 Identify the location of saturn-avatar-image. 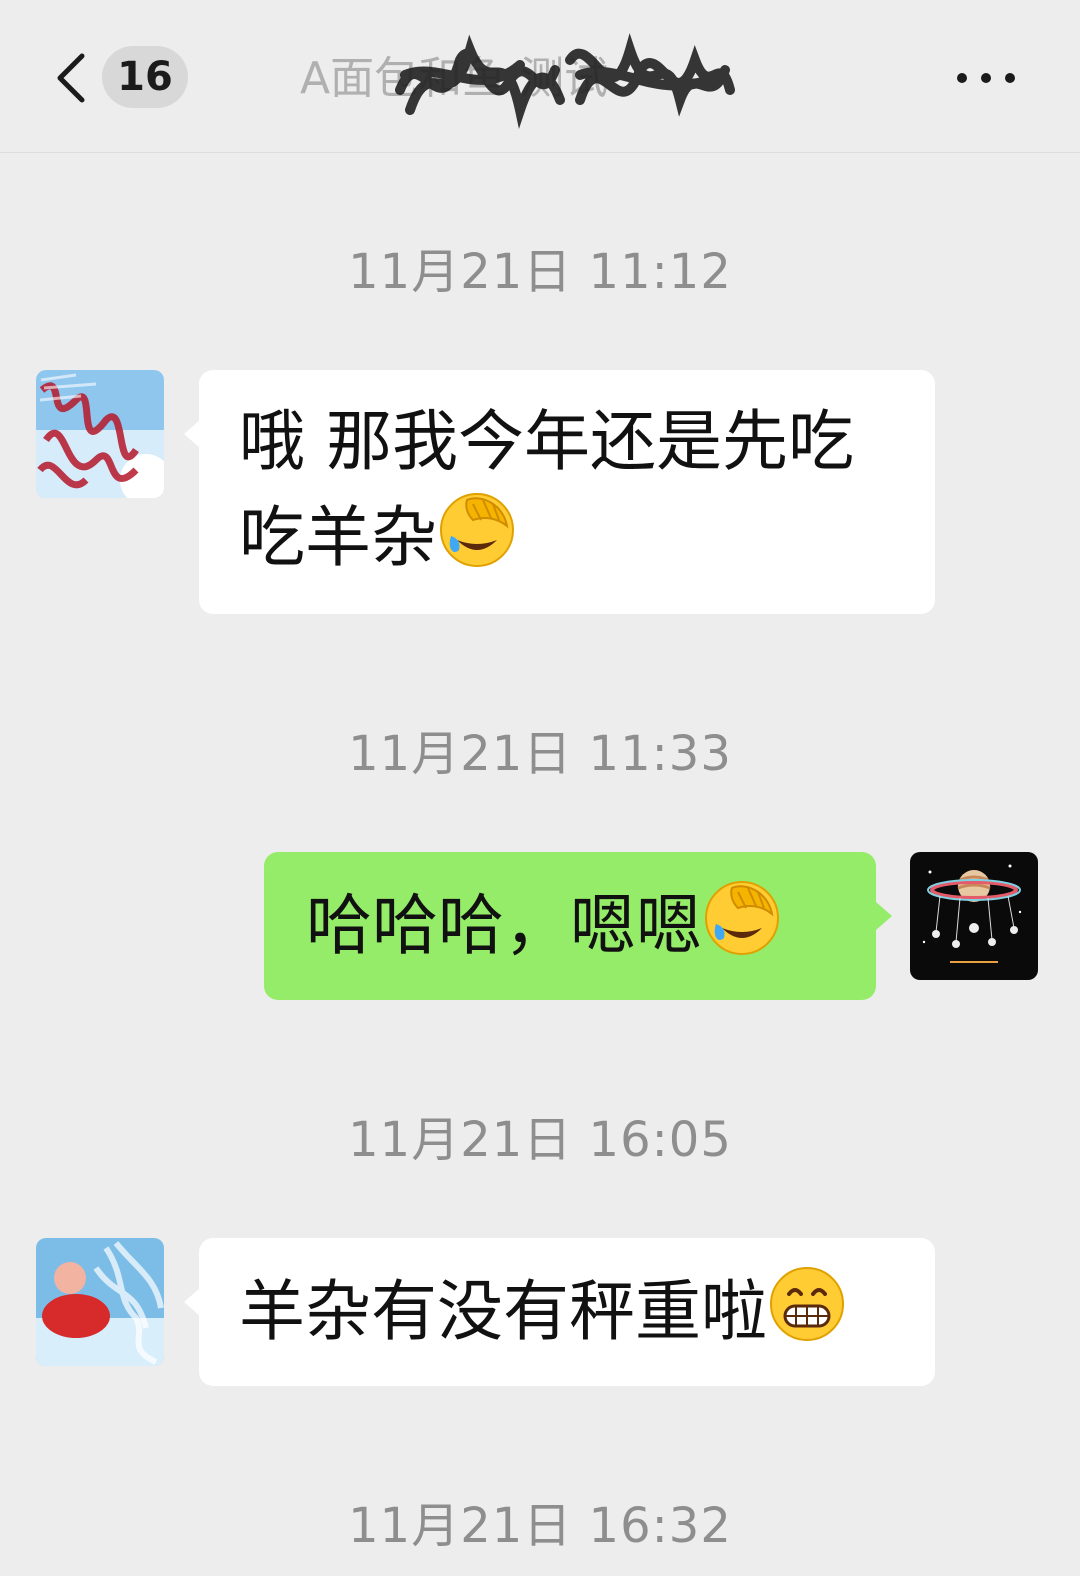
(974, 916).